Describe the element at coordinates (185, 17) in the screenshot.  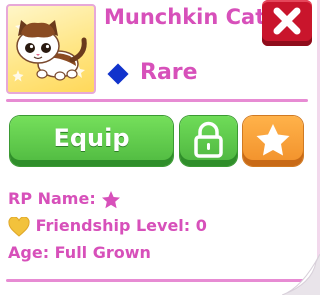
I see `pet-name: Munchkin Cat` at that location.